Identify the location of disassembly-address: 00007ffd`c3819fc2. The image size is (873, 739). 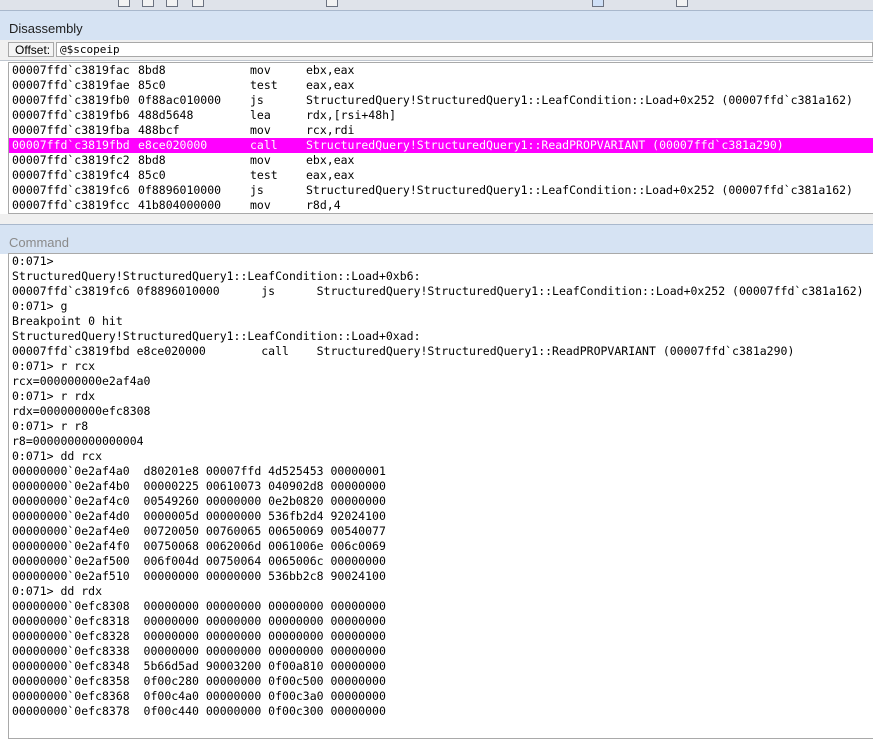
(71, 160).